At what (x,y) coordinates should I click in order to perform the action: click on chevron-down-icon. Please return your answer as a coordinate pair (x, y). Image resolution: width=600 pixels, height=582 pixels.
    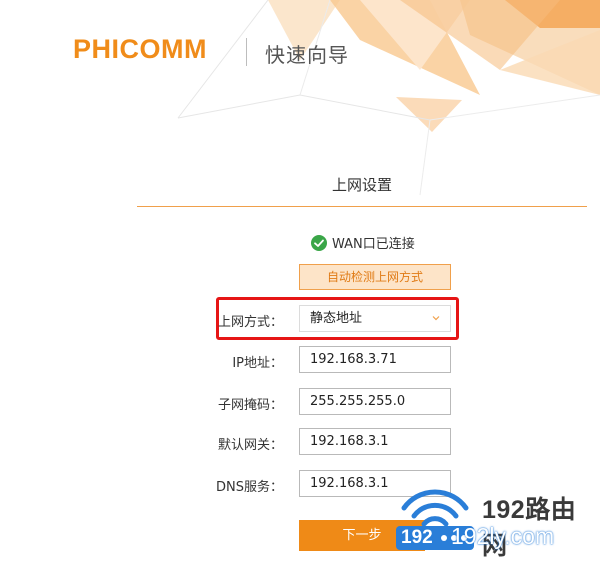
    Looking at the image, I should click on (436, 318).